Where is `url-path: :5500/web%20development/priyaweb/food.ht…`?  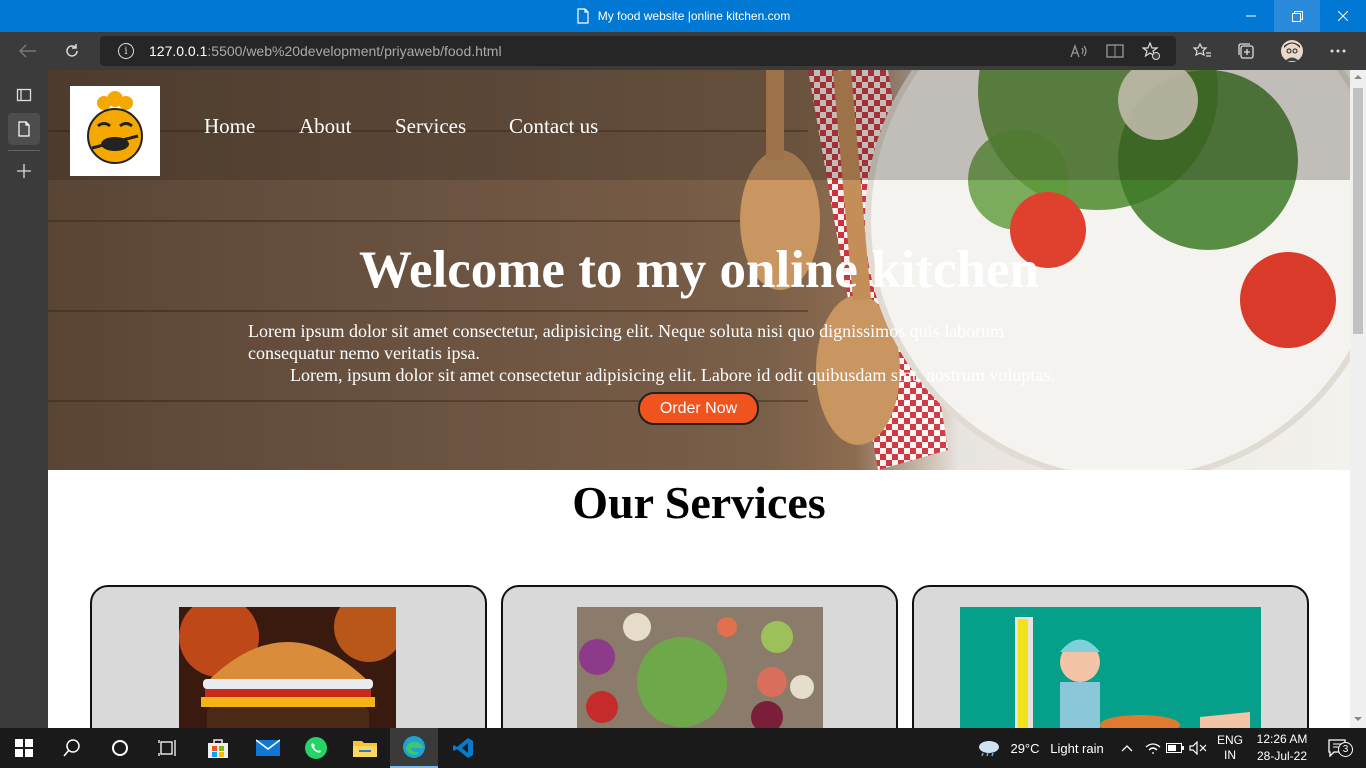 url-path: :5500/web%20development/priyaweb/food.ht… is located at coordinates (354, 51).